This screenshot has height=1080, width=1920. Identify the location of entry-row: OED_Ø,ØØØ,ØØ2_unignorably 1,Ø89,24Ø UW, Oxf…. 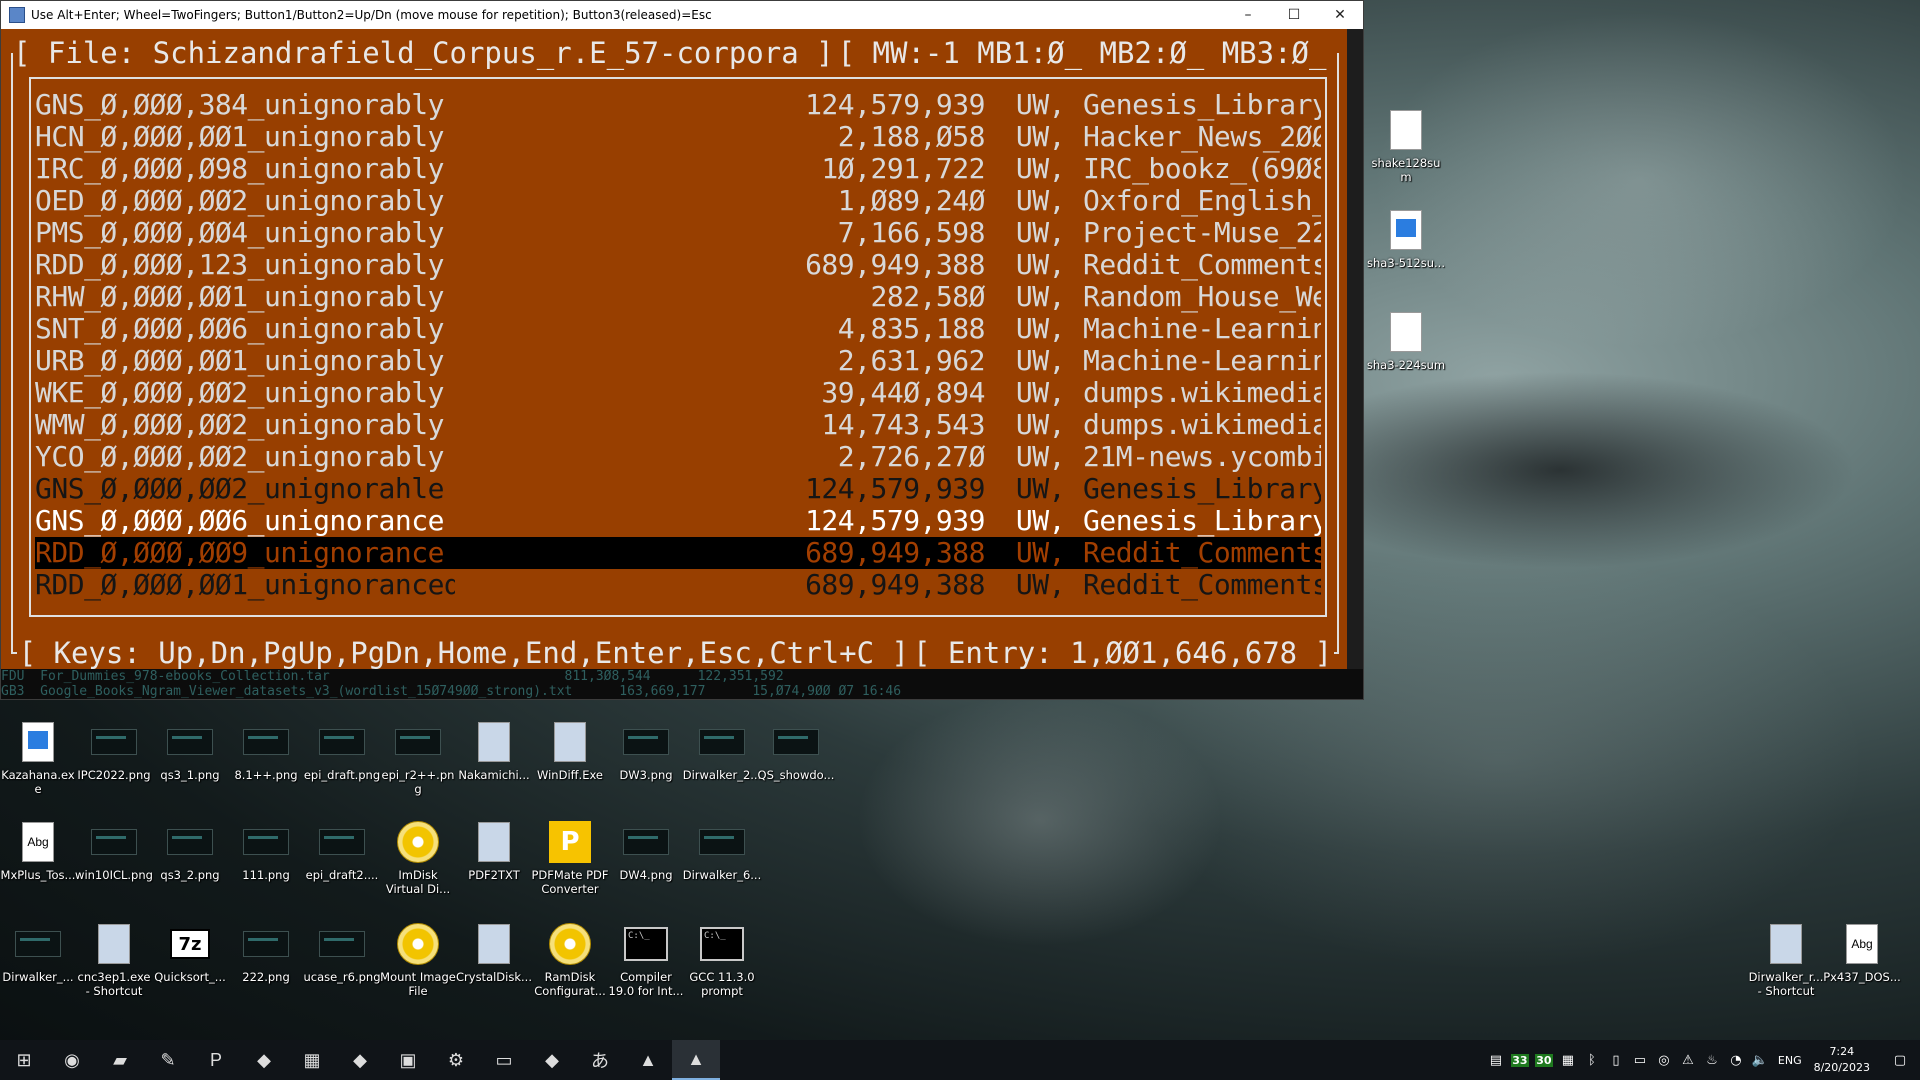
(678, 201).